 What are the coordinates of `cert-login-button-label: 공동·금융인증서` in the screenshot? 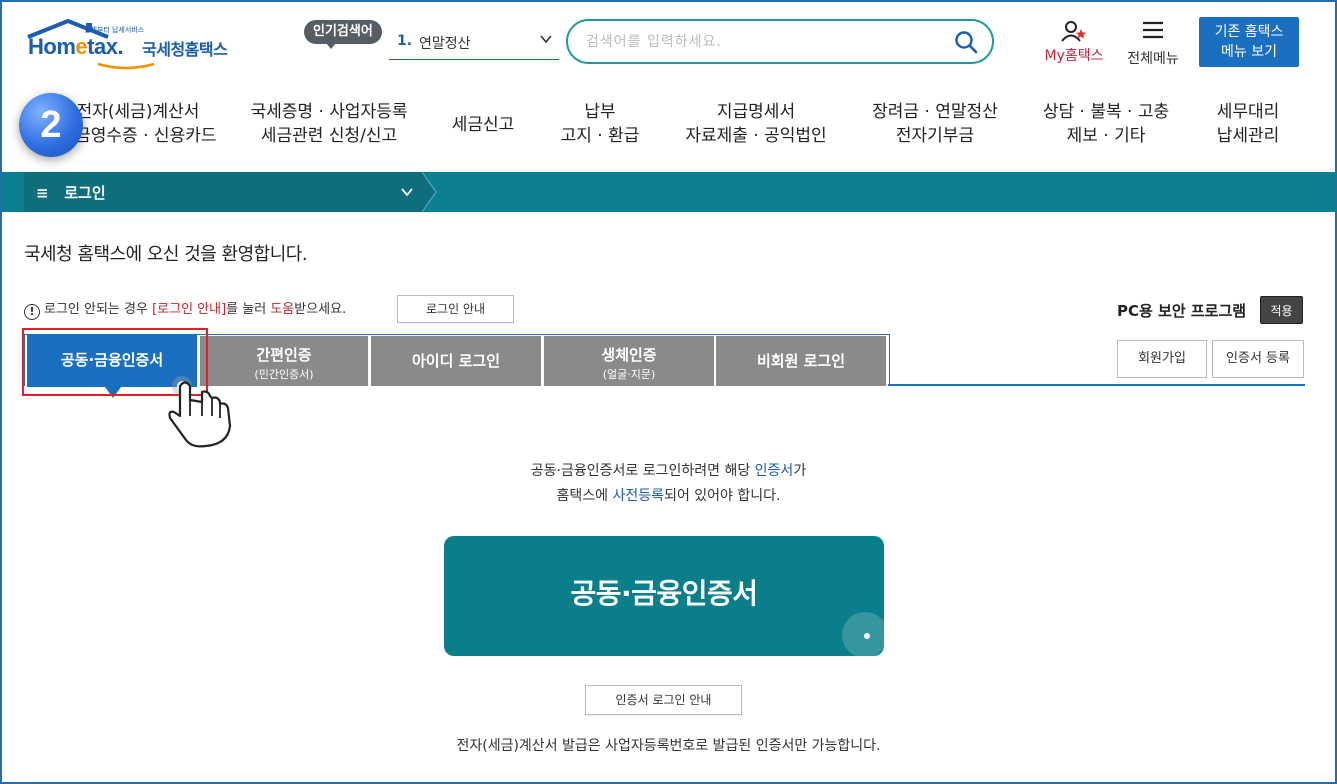 It's located at (664, 593).